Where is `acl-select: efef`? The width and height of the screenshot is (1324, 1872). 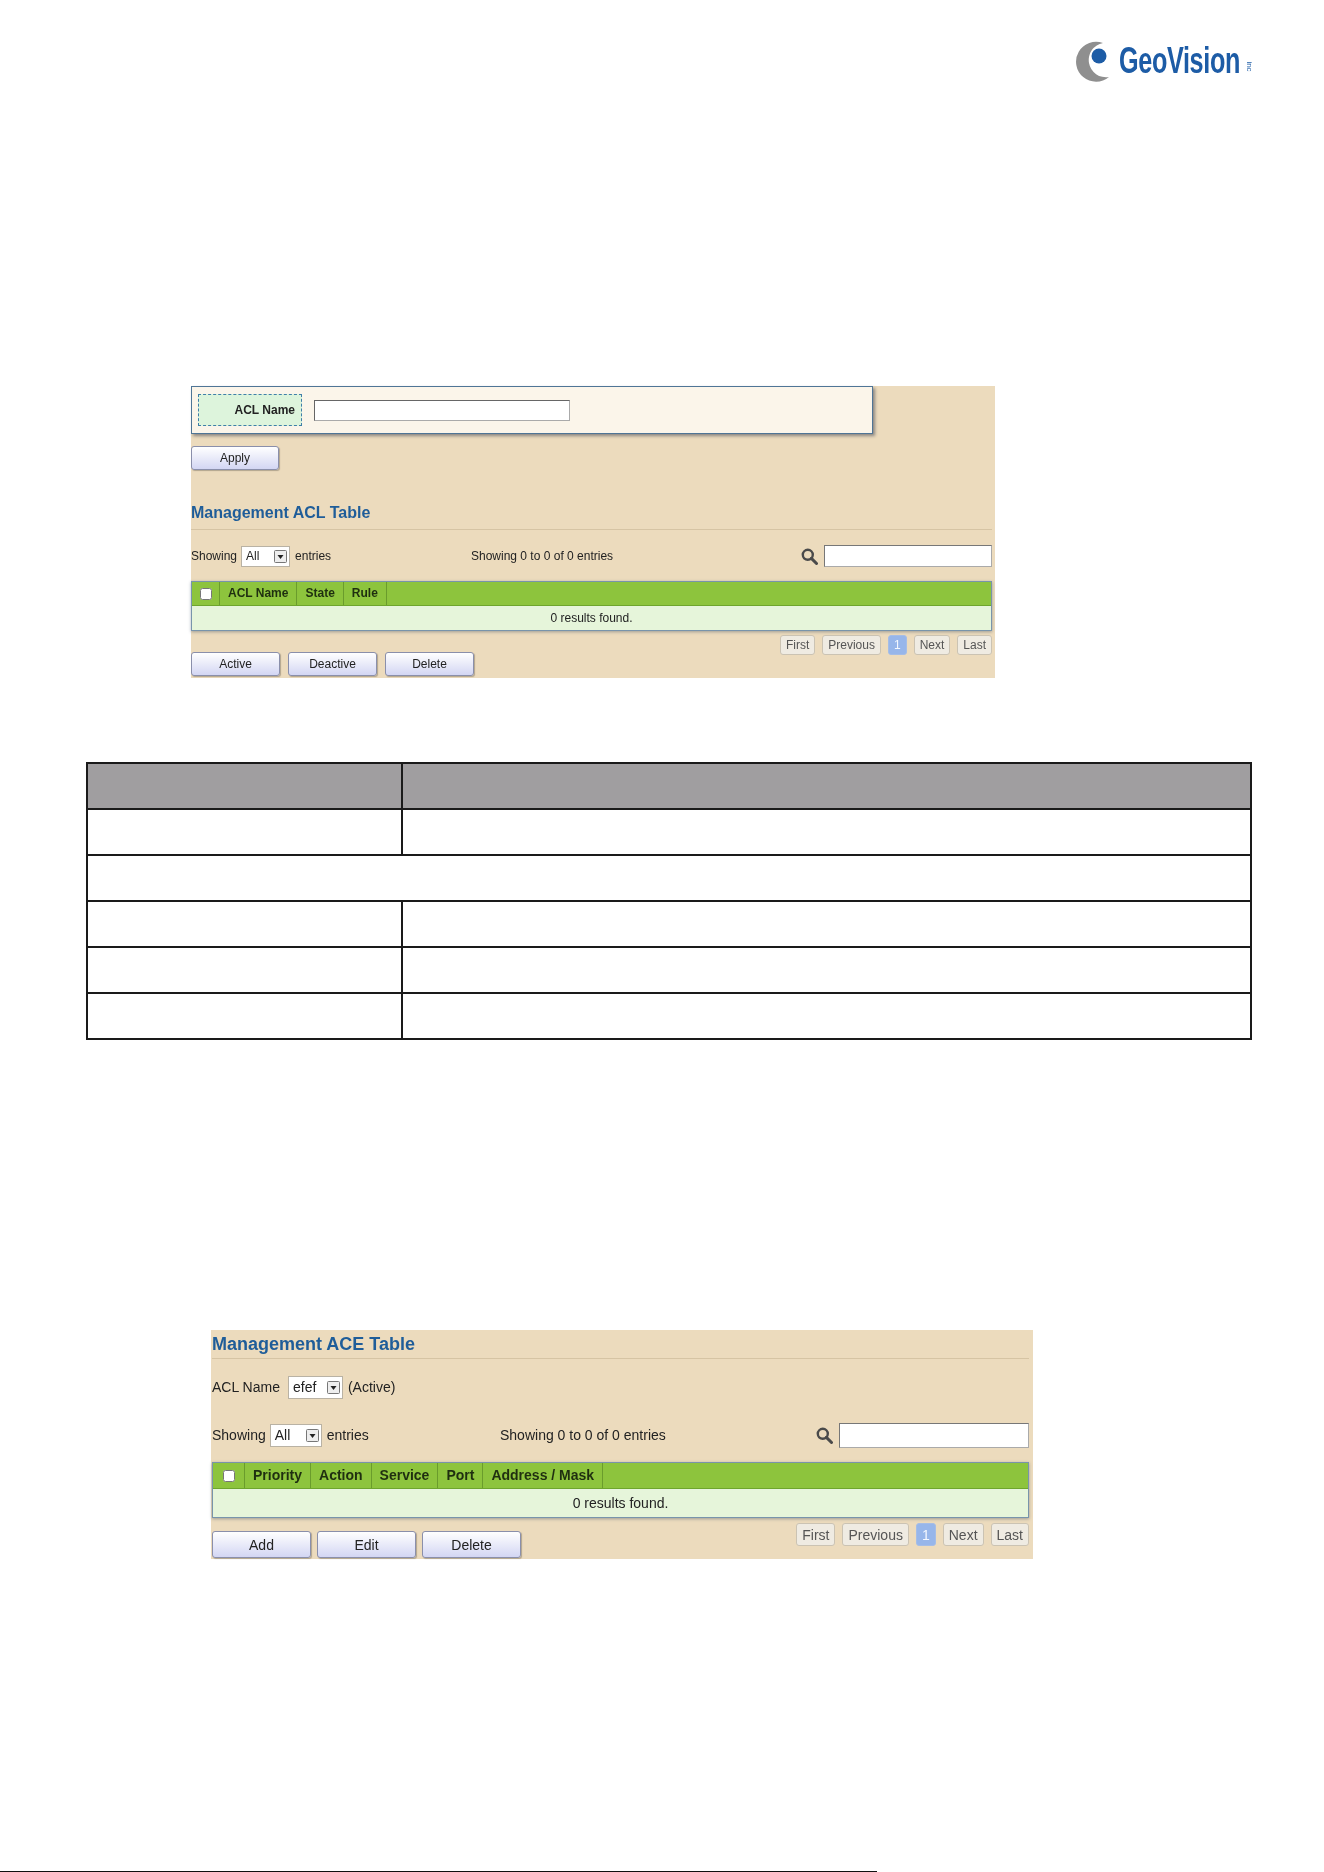
acl-select: efef is located at coordinates (315, 1387).